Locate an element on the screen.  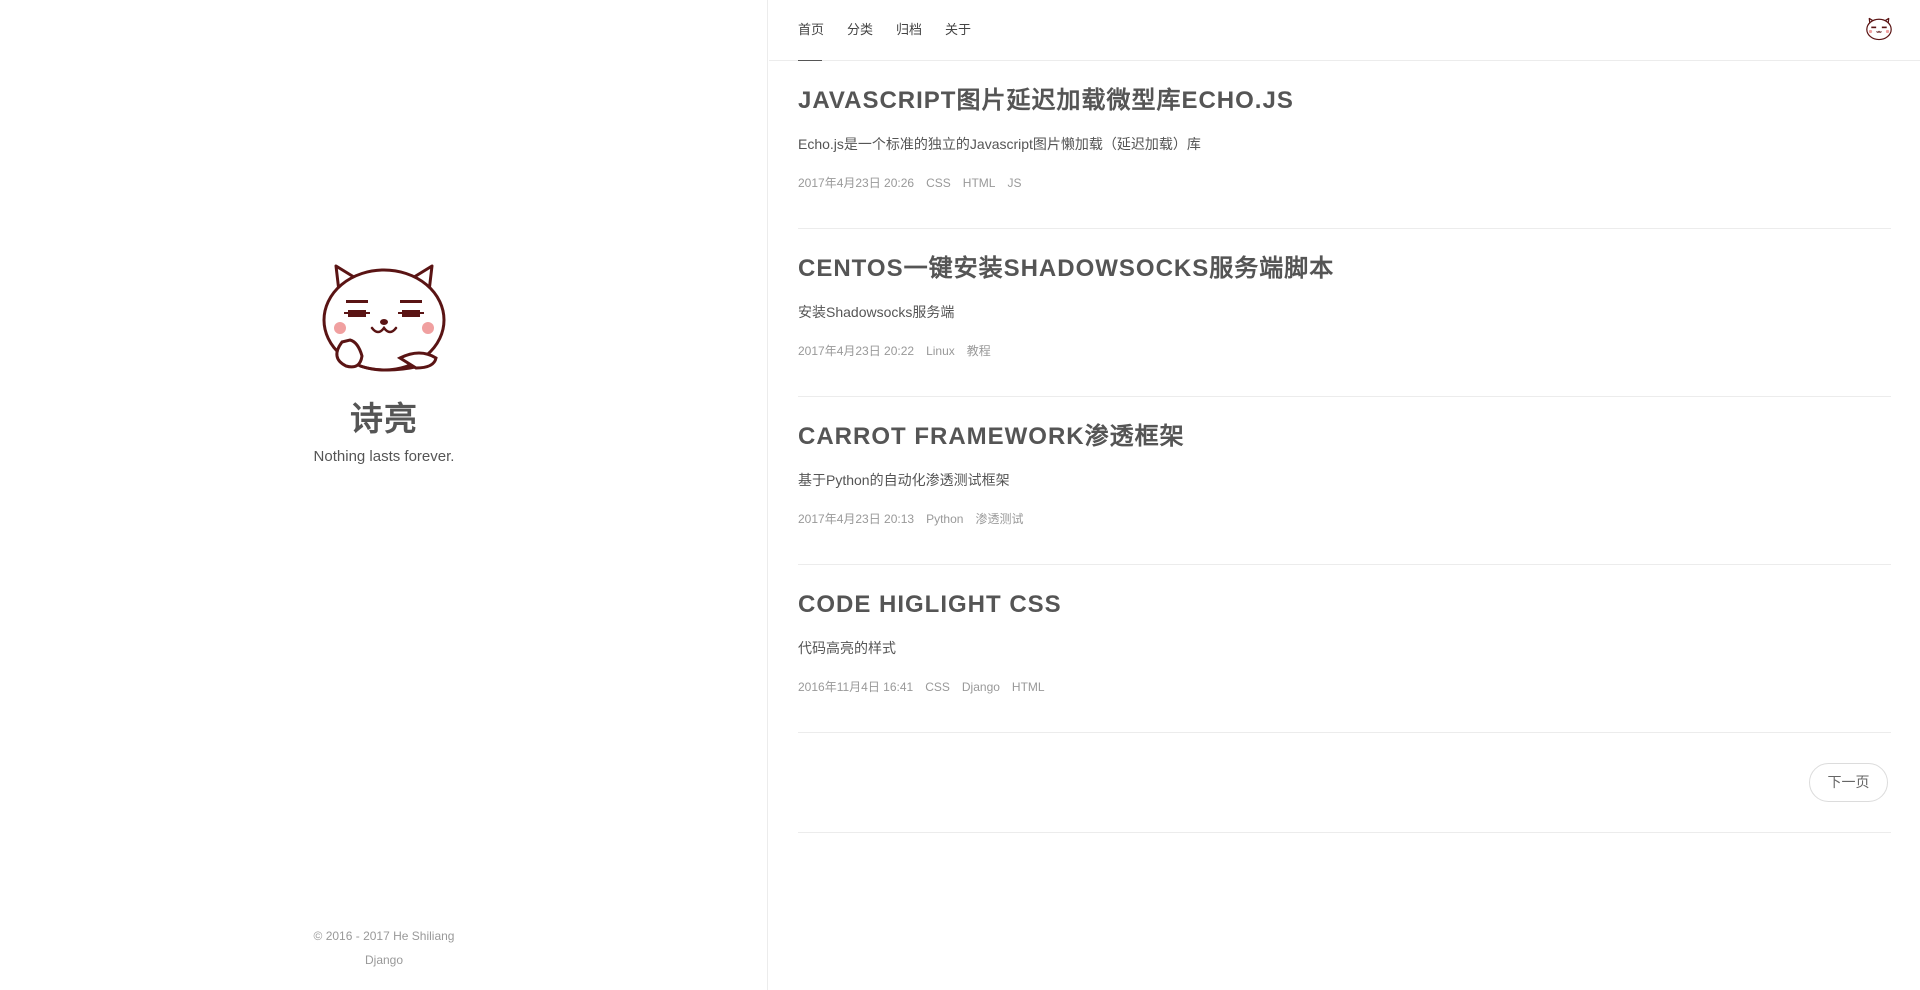
post-title: Javascript图片延迟加载微型库Echo.js is located at coordinates (1046, 101).